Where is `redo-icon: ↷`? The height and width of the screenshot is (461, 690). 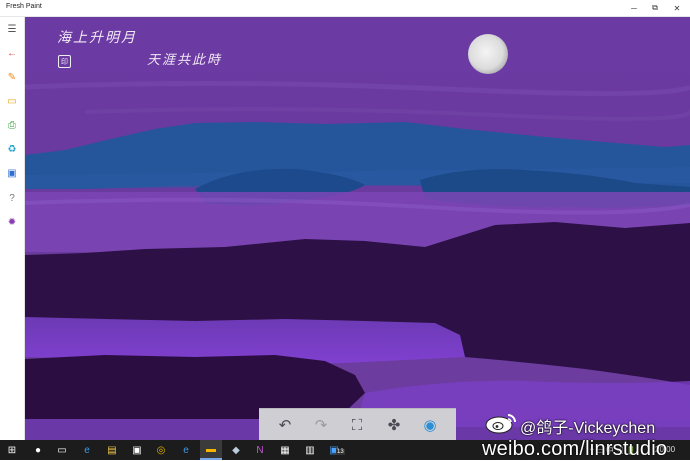
redo-icon: ↷ is located at coordinates (321, 425).